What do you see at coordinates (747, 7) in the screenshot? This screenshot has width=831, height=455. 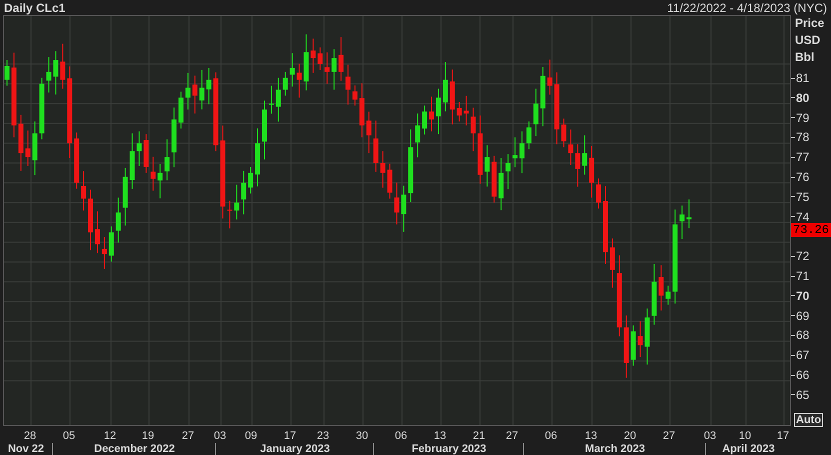 I see `date-range: 11/22/2022 - 4/18/2023 (NYC)` at bounding box center [747, 7].